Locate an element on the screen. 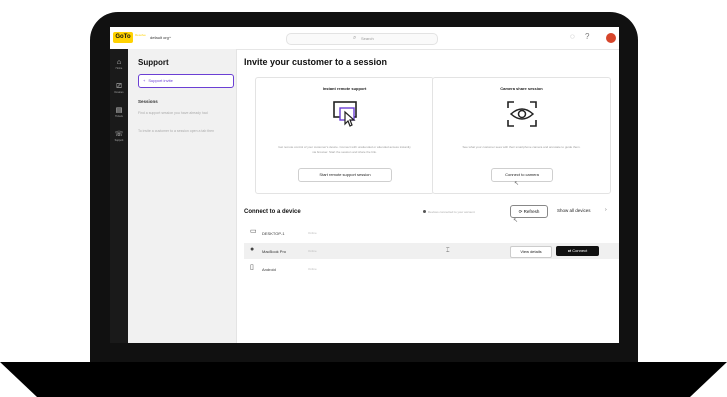 This screenshot has width=727, height=397. refresh-label: Refresh is located at coordinates (531, 211).